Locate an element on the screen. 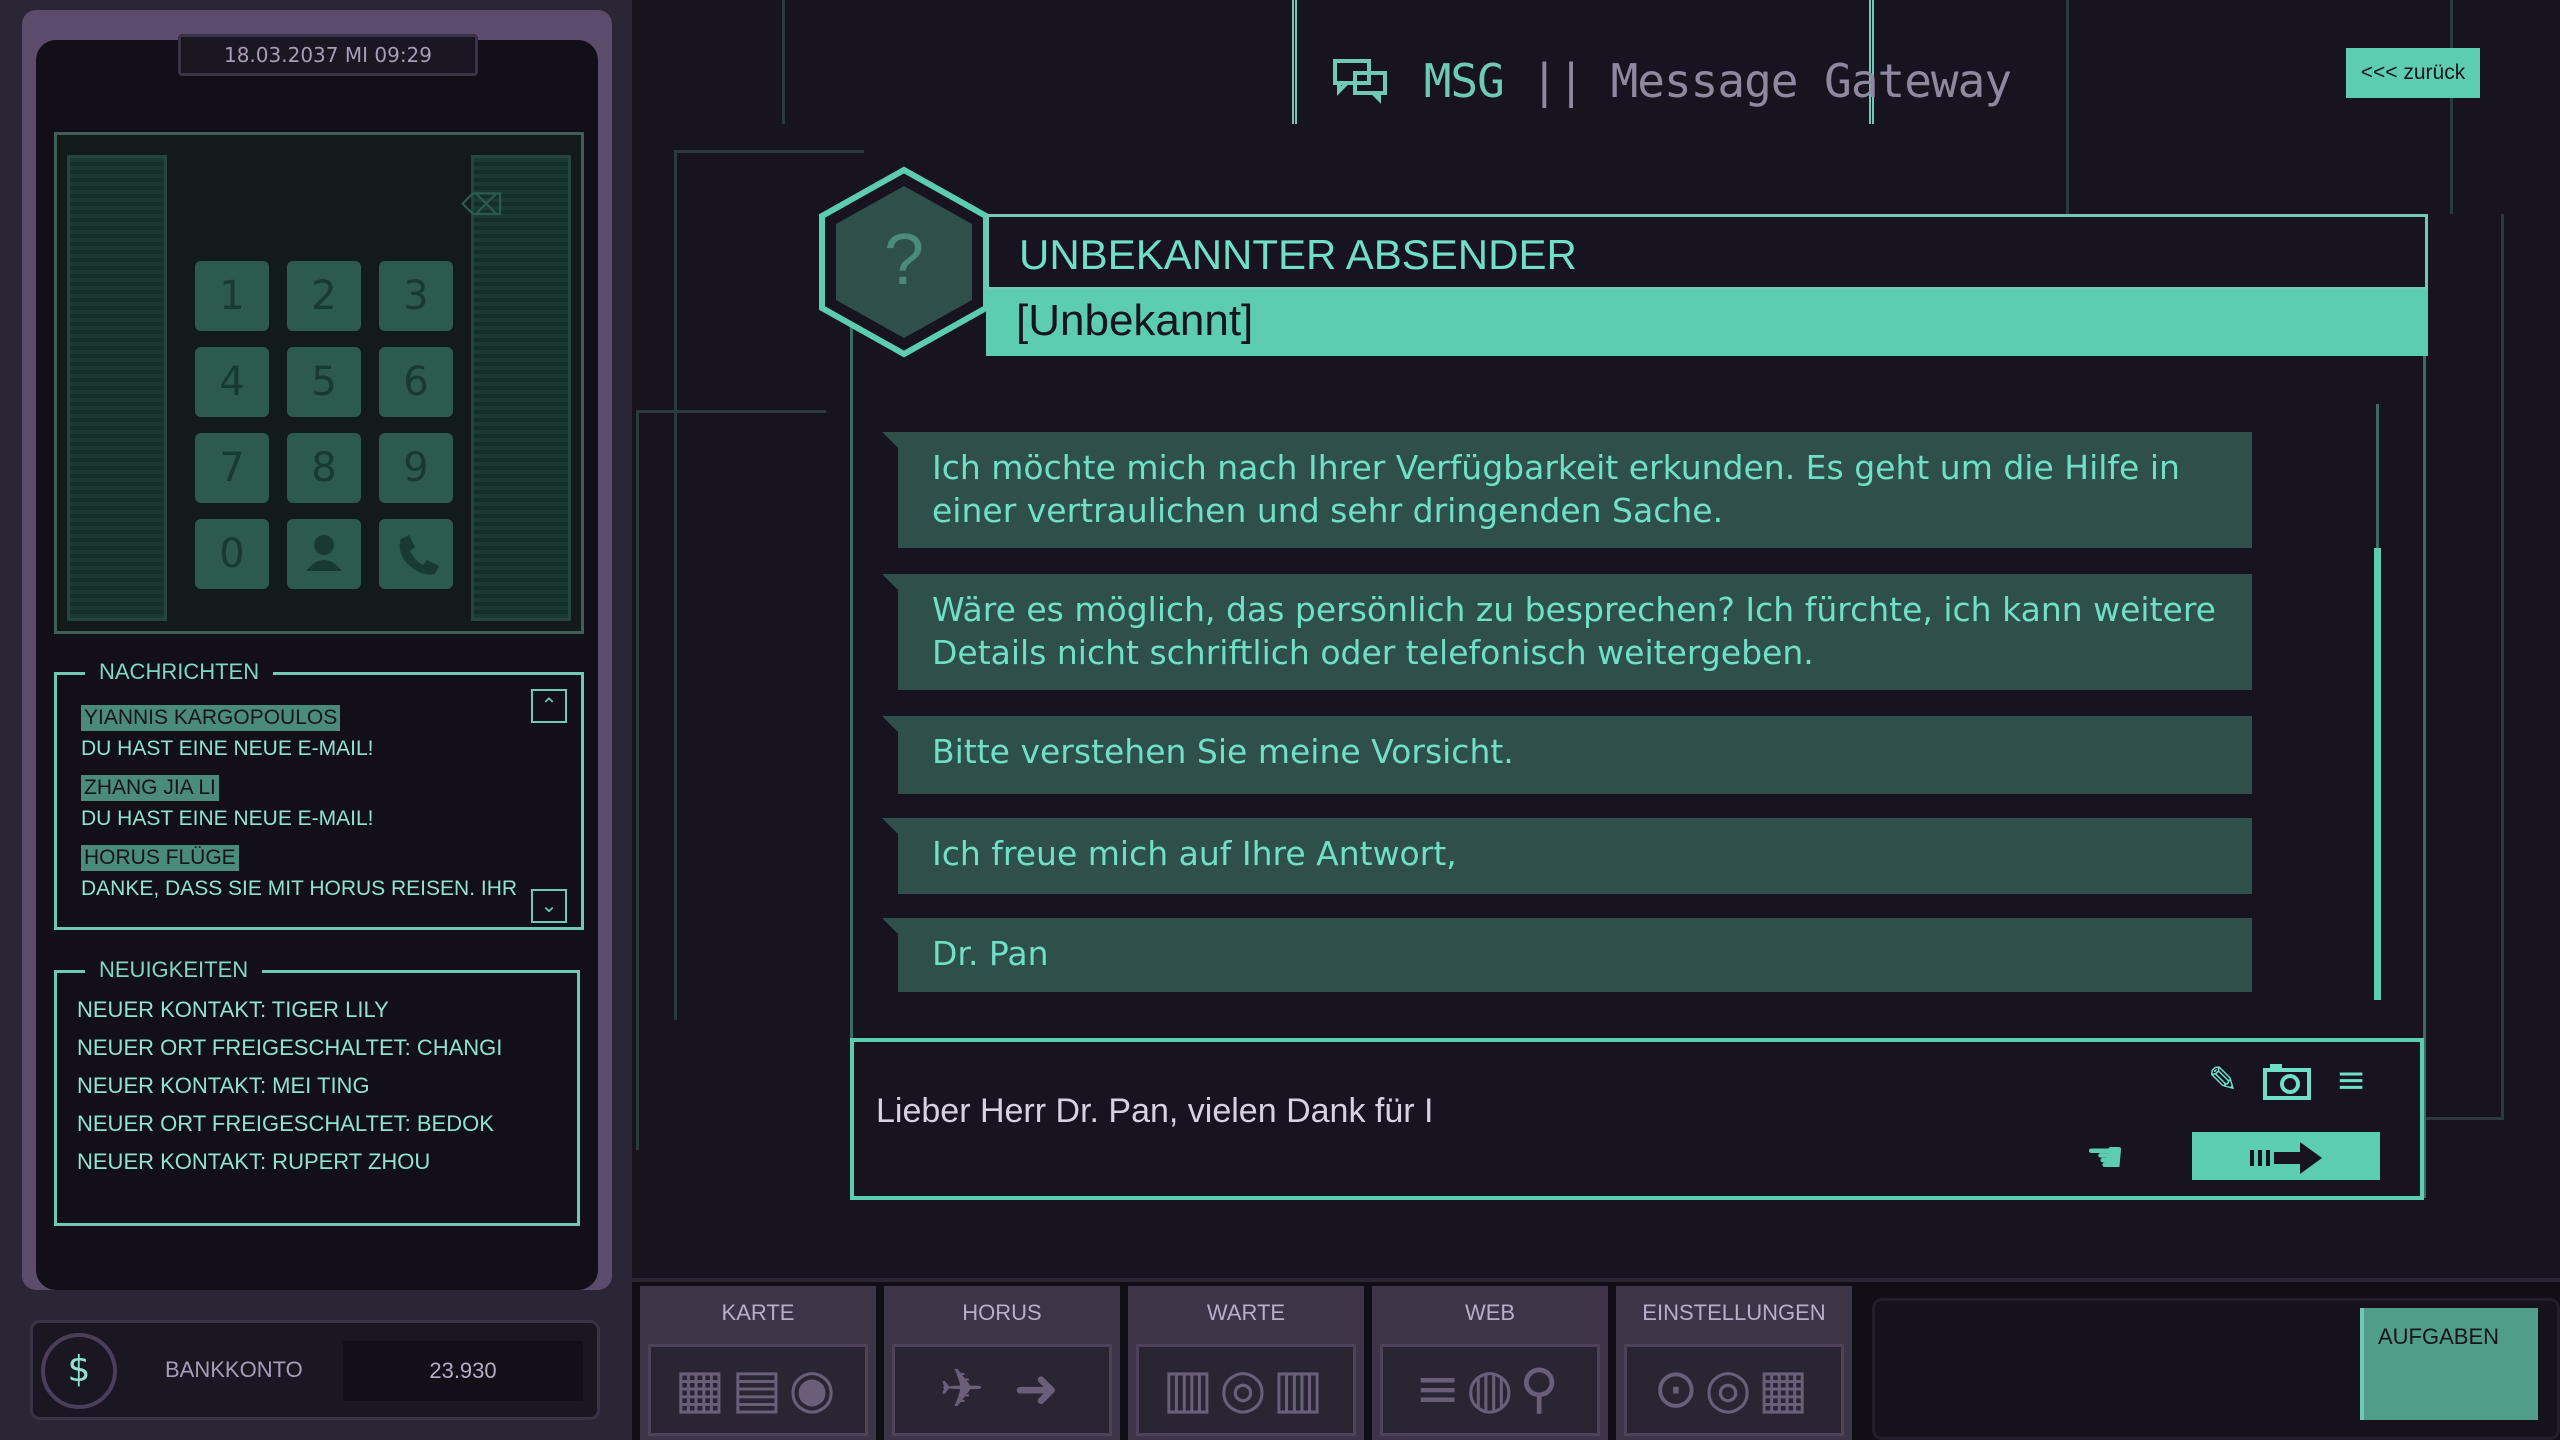 This screenshot has height=1440, width=2560. news-item: NEUER KONTAKT: RUPERT ZHOU is located at coordinates (254, 1161).